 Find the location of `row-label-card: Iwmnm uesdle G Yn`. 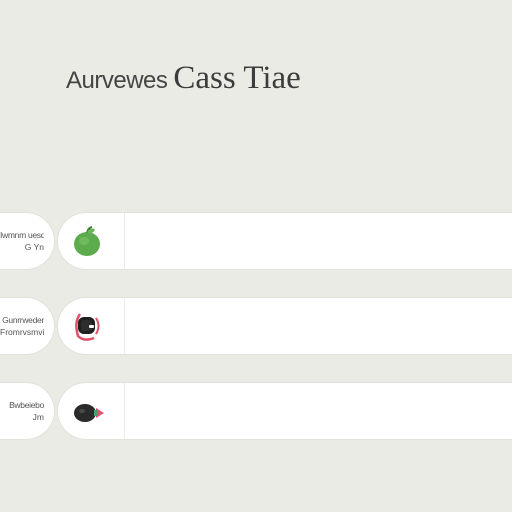

row-label-card: Iwmnm uesdle G Yn is located at coordinates (27, 241).